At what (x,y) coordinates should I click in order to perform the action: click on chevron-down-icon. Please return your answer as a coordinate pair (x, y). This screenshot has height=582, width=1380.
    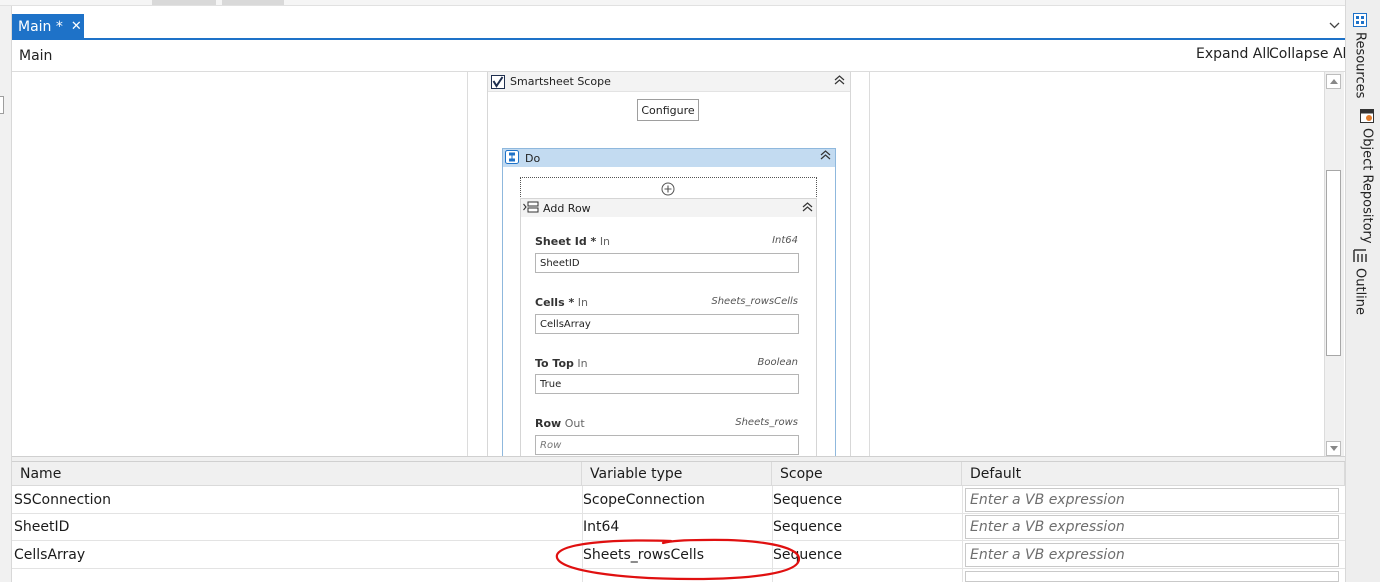
    Looking at the image, I should click on (1334, 25).